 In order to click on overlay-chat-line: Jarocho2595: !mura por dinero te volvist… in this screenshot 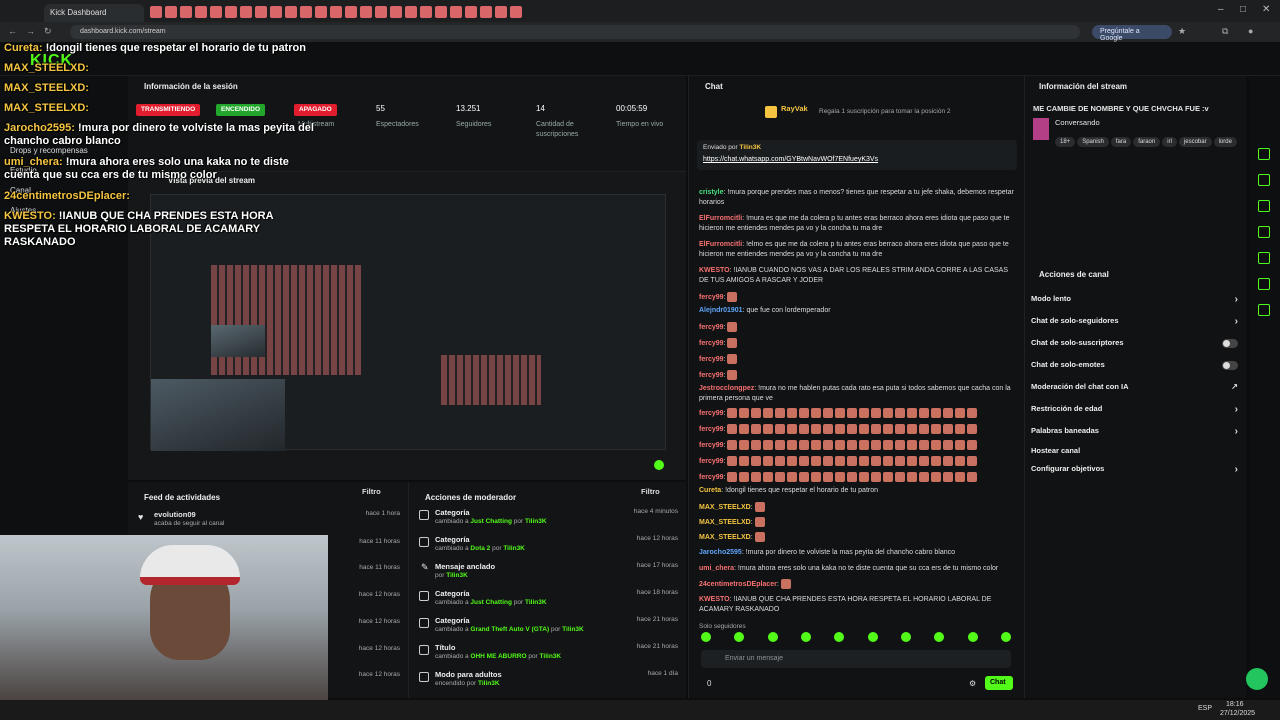, I will do `click(159, 134)`.